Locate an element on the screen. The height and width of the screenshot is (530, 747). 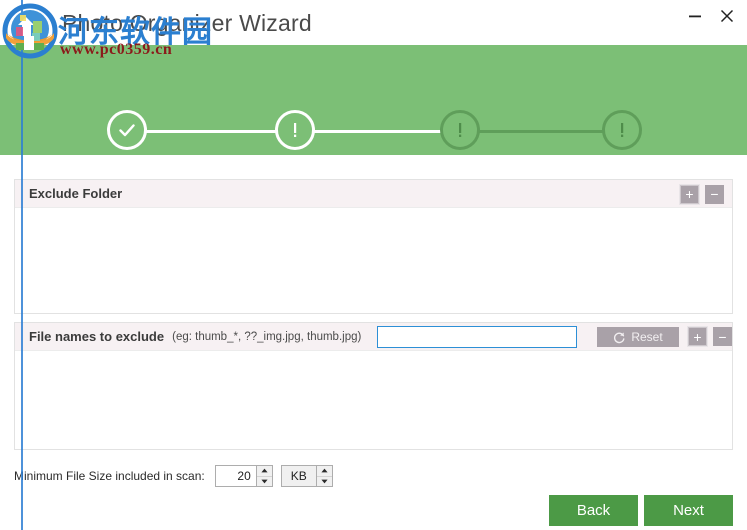
min-file-size-label: Minimum File Size included in scan: is located at coordinates (109, 476).